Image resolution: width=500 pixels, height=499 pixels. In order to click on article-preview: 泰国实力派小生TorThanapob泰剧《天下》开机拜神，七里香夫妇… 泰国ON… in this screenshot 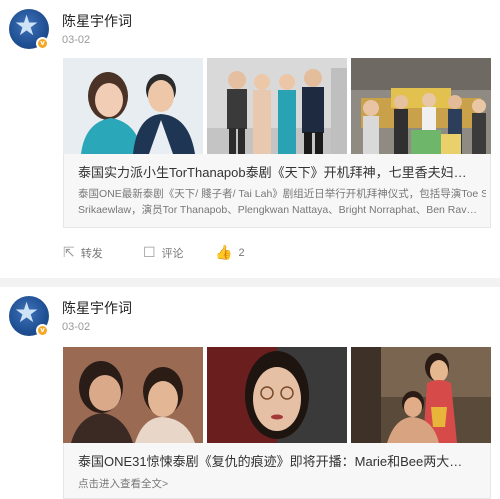, I will do `click(277, 191)`.